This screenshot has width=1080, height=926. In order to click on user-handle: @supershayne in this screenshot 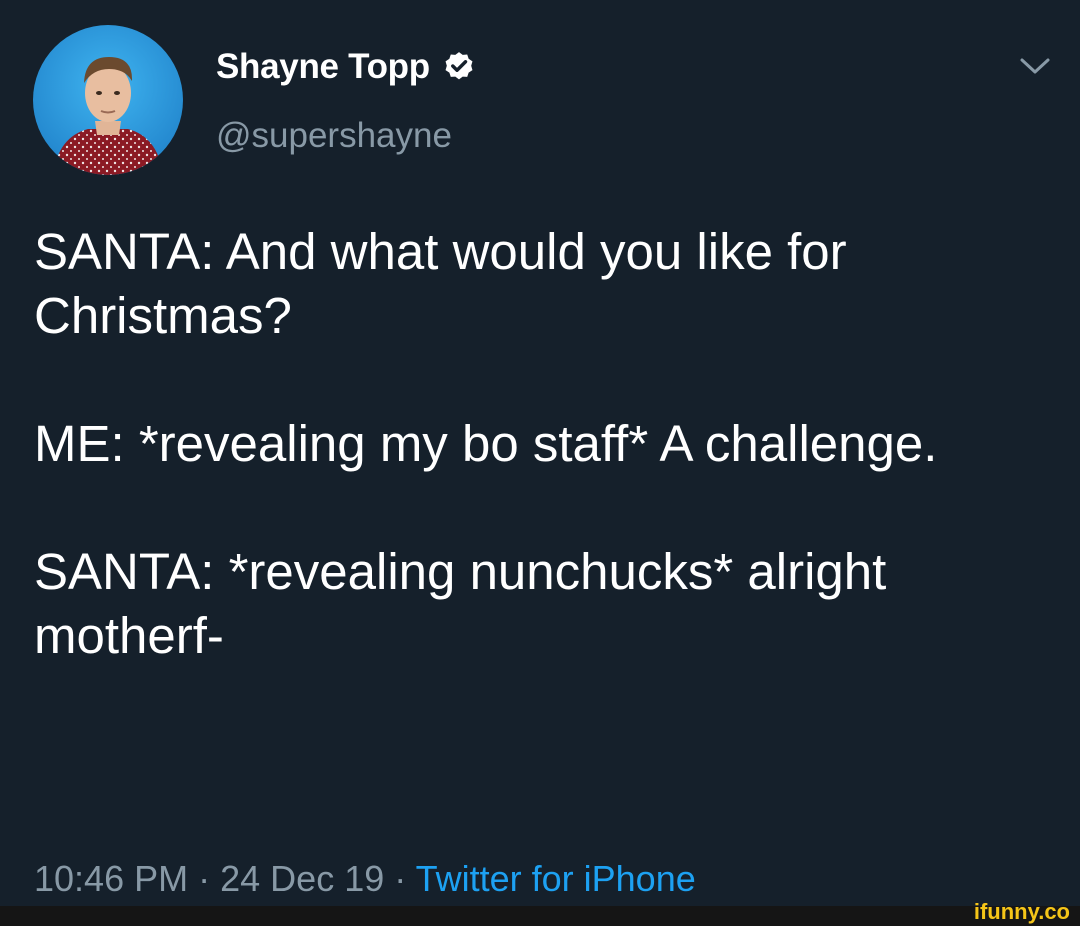, I will do `click(334, 136)`.